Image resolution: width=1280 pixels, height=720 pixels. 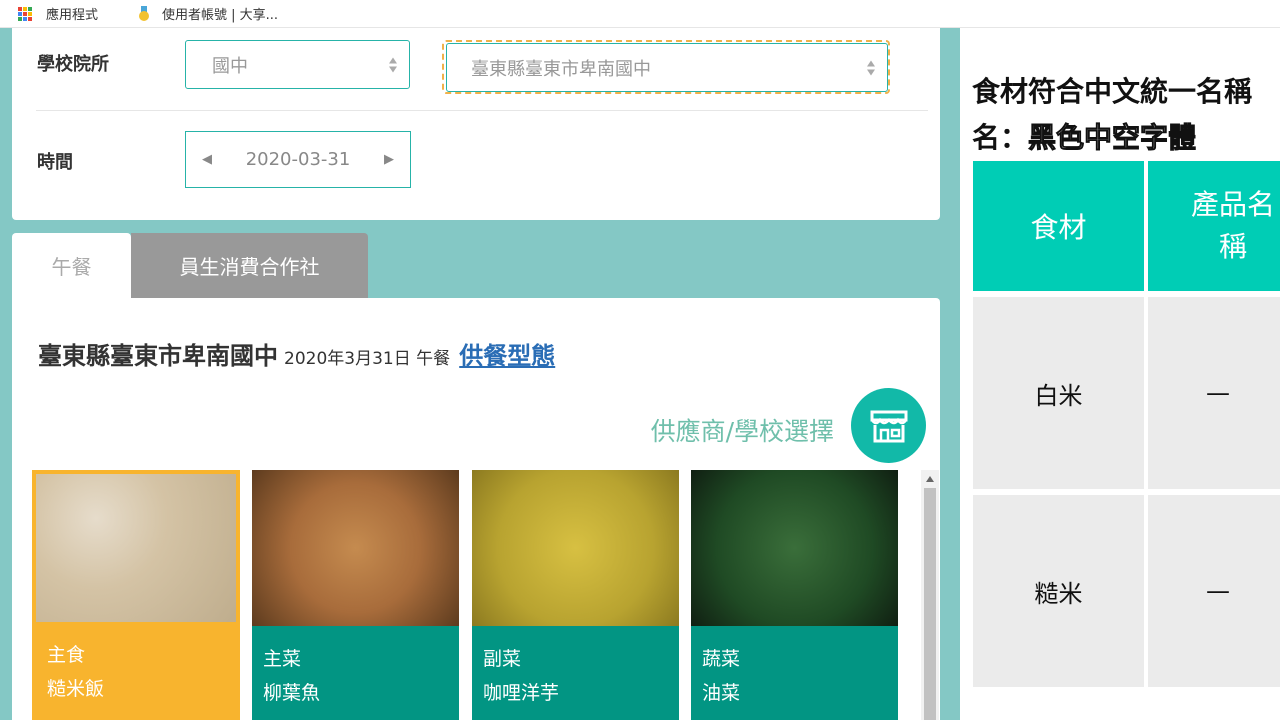 What do you see at coordinates (207, 159) in the screenshot?
I see `date-prev-button: ◀` at bounding box center [207, 159].